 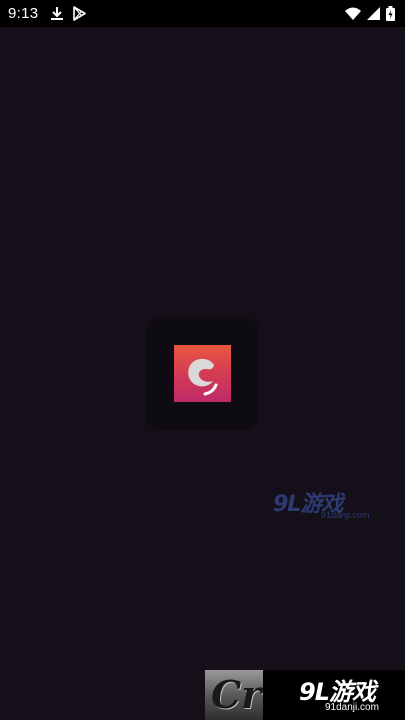 I want to click on status-system-icons, so click(x=370, y=13).